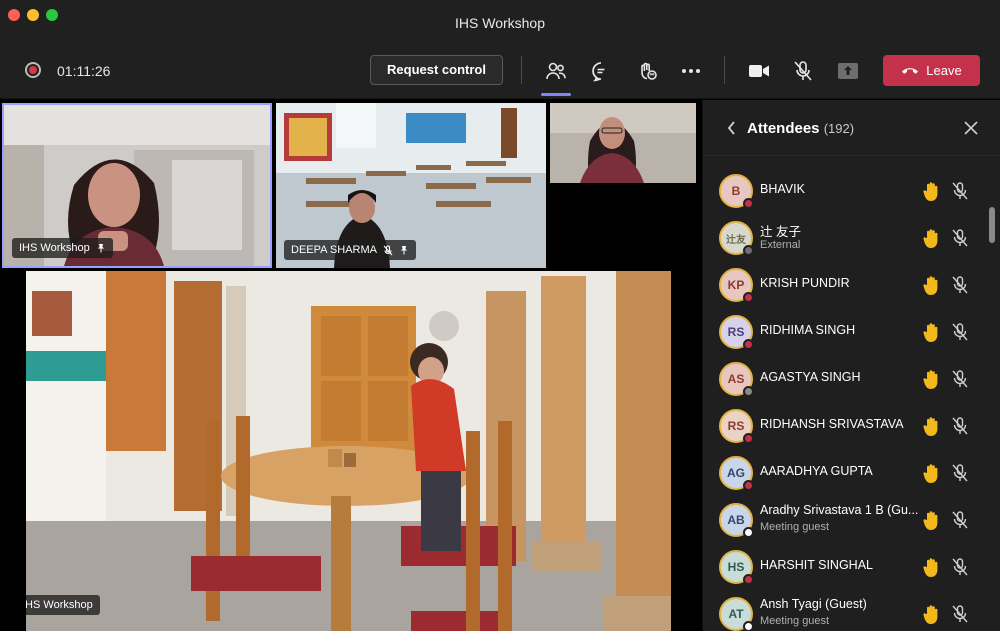 This screenshot has width=1000, height=631. I want to click on attendee-name: Ansh Tyagi (Guest), so click(813, 604).